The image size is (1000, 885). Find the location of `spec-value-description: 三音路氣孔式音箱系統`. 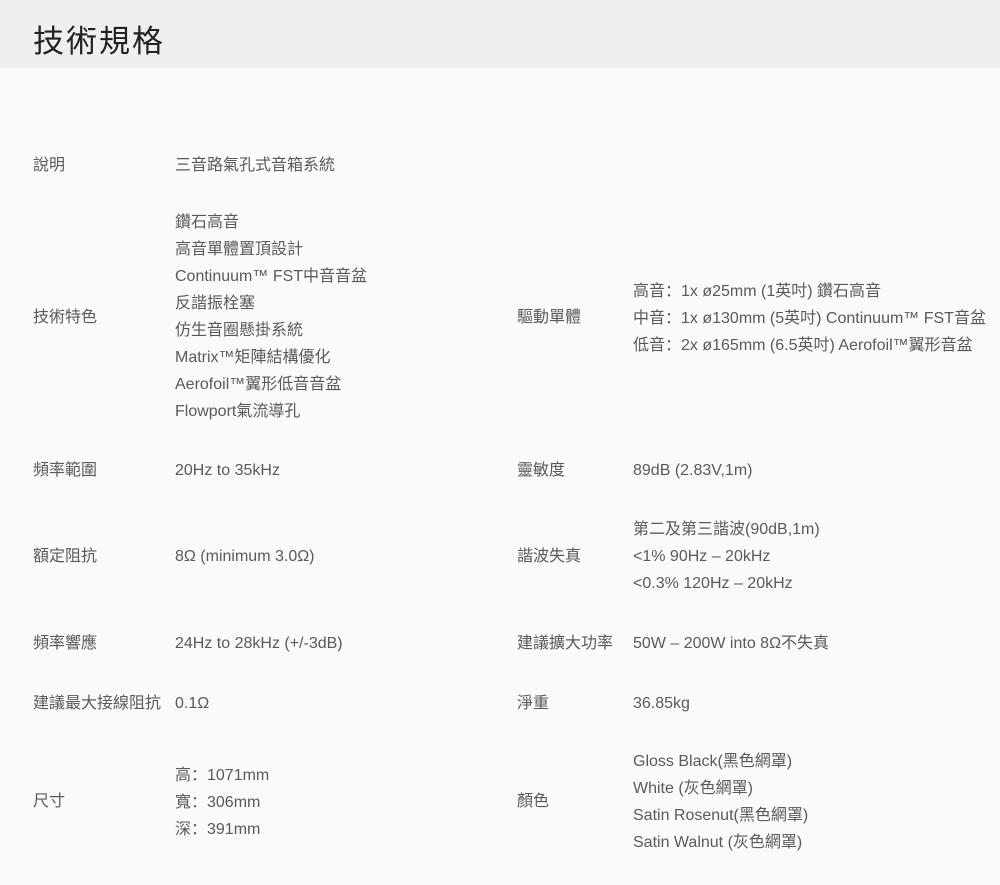

spec-value-description: 三音路氣孔式音箱系統 is located at coordinates (255, 165).